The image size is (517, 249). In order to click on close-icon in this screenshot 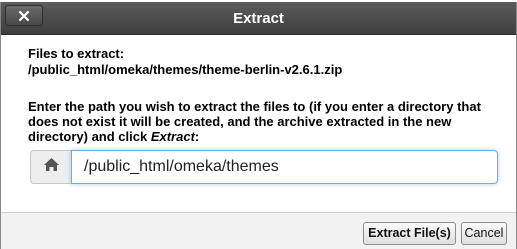, I will do `click(24, 16)`.